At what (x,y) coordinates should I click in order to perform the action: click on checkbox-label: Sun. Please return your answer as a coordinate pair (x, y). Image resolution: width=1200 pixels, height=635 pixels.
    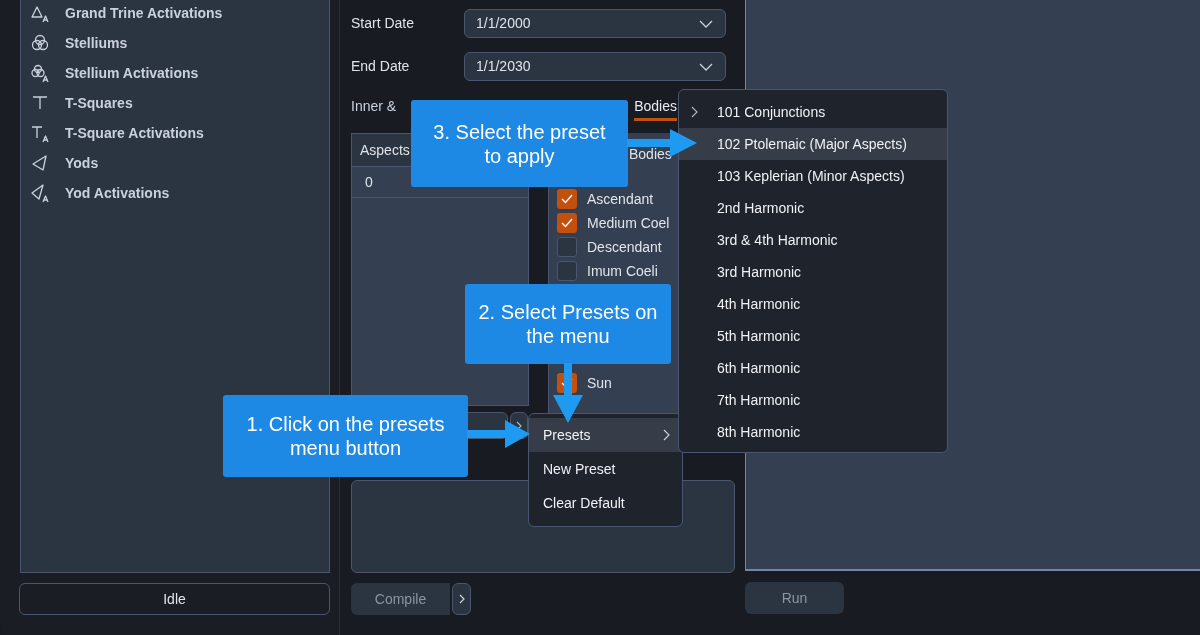
    Looking at the image, I should click on (599, 383).